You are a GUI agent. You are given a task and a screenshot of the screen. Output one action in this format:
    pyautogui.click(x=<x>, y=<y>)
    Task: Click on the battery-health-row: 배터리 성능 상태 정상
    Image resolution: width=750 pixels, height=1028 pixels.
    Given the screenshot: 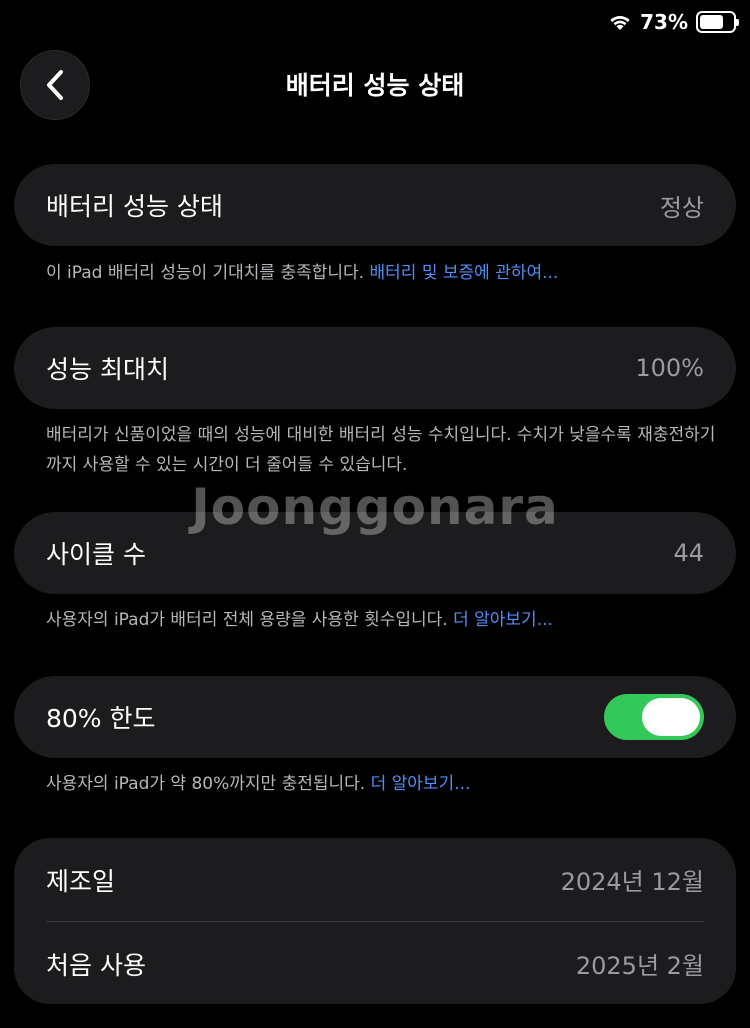 What is the action you would take?
    pyautogui.click(x=375, y=205)
    